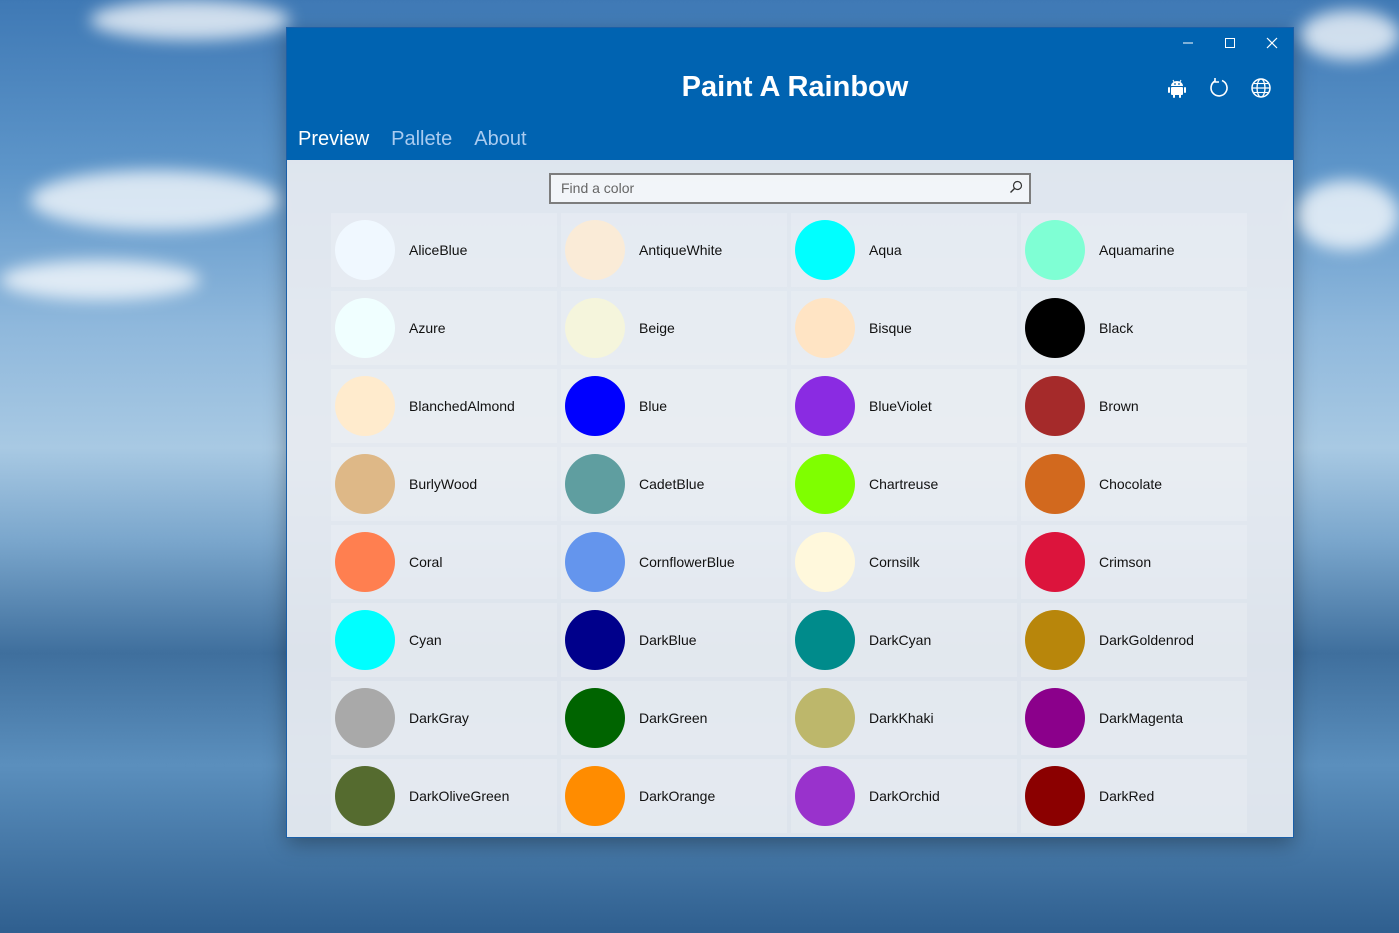 This screenshot has width=1399, height=933. I want to click on color-name: DarkMagenta, so click(1141, 718).